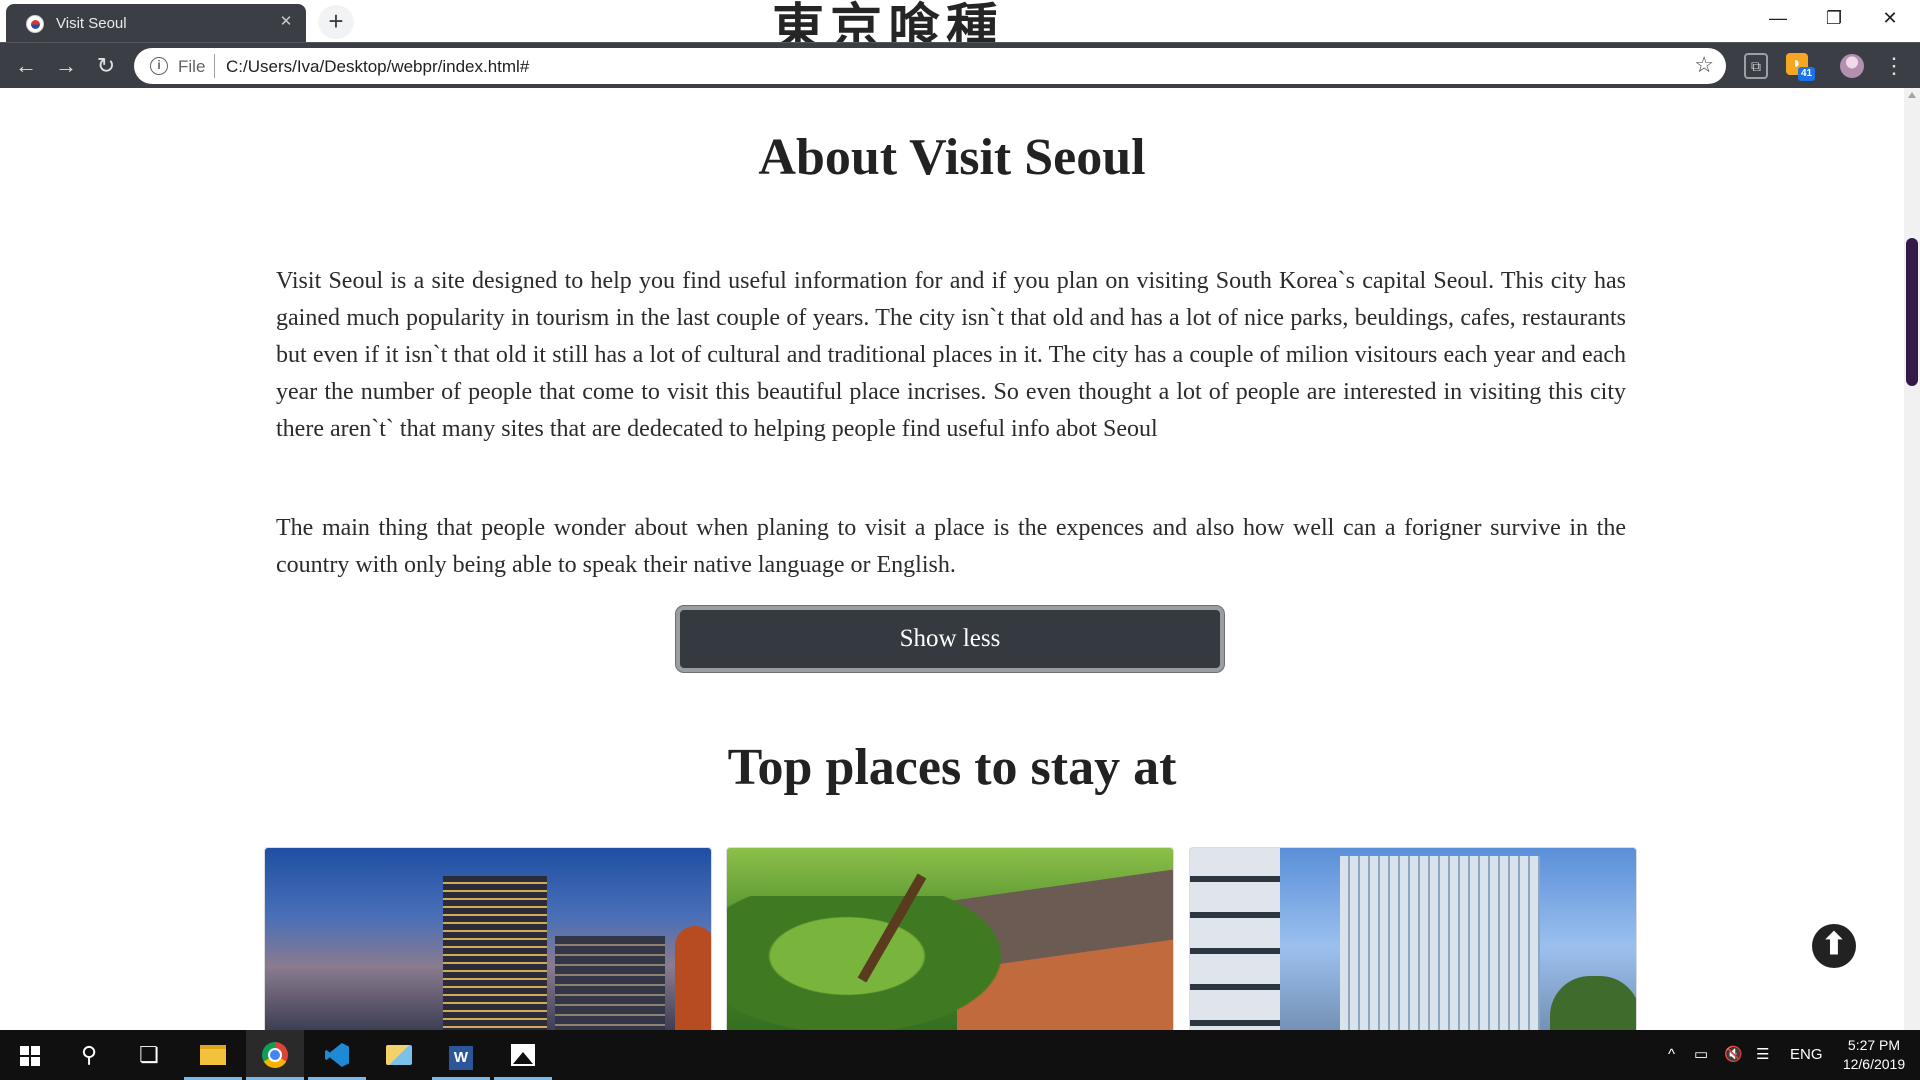 The width and height of the screenshot is (1920, 1080). I want to click on show-less-button: Show less, so click(950, 639).